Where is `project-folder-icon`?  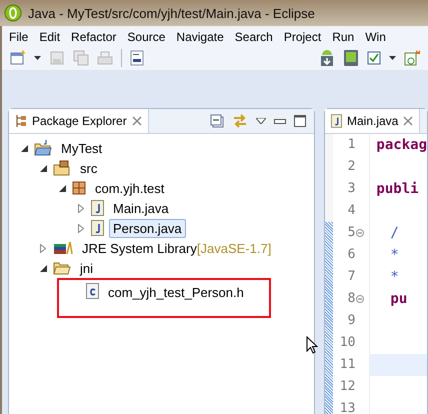 project-folder-icon is located at coordinates (43, 148).